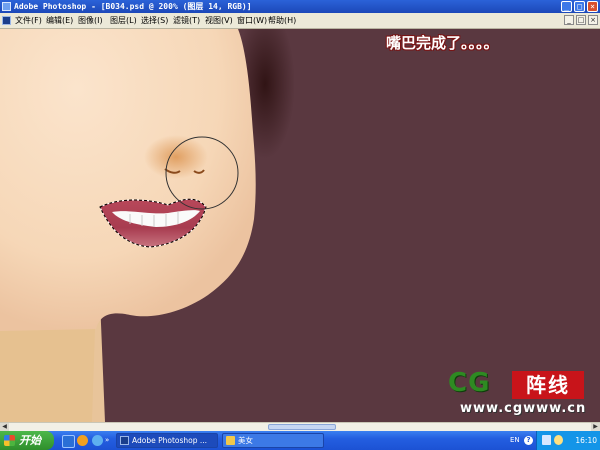  Describe the element at coordinates (108, 440) in the screenshot. I see `quicklaunch-expand-icon: »` at that location.